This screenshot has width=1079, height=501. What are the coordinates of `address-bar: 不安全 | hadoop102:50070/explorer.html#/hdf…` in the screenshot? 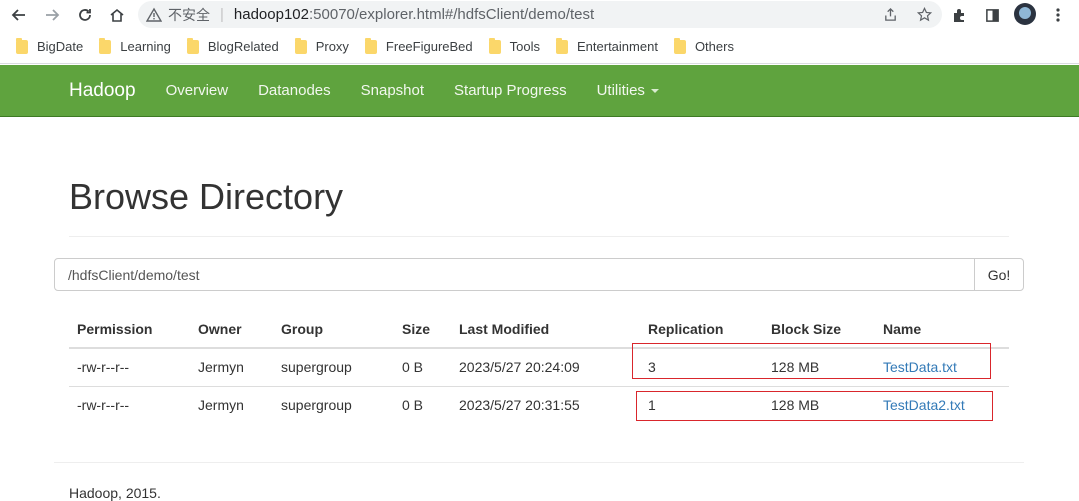 It's located at (540, 14).